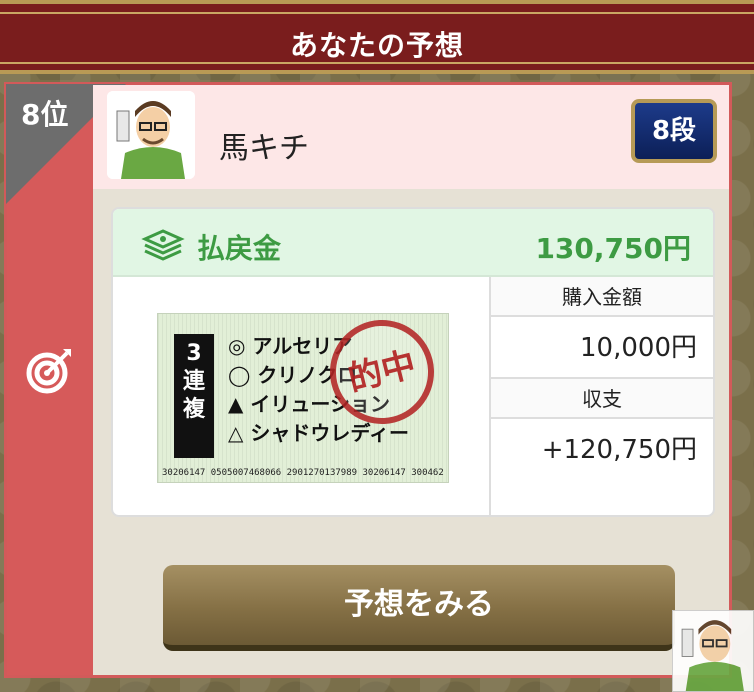 The width and height of the screenshot is (754, 692). What do you see at coordinates (619, 450) in the screenshot?
I see `balance-value: +120,750円` at bounding box center [619, 450].